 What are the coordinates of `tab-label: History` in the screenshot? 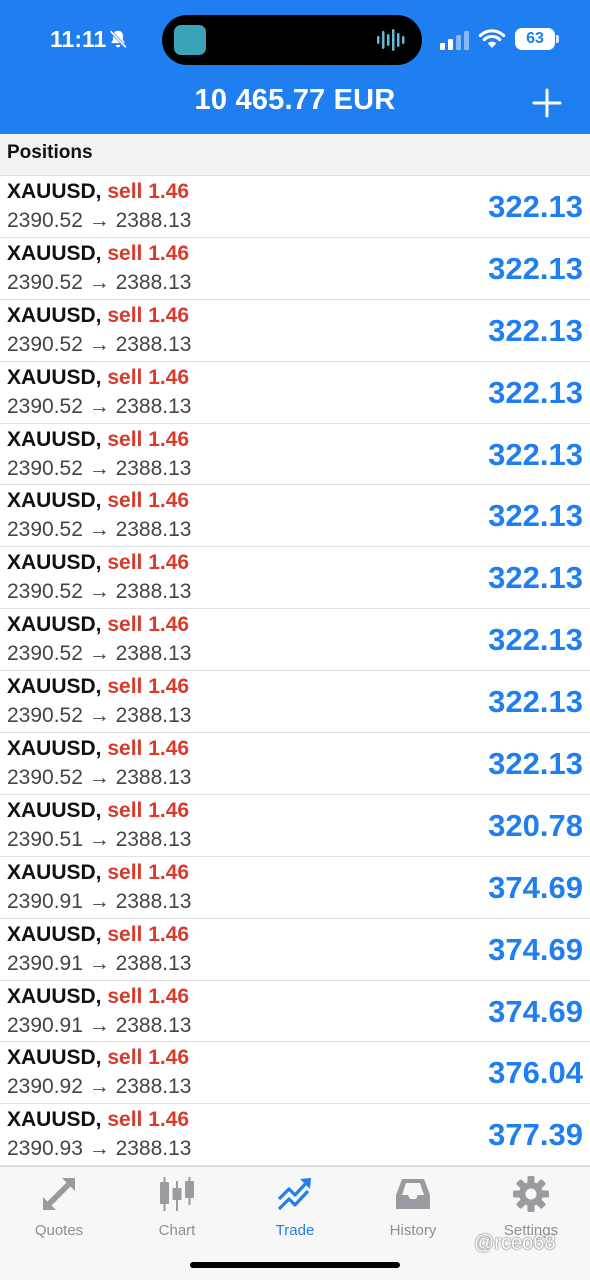 It's located at (413, 1230).